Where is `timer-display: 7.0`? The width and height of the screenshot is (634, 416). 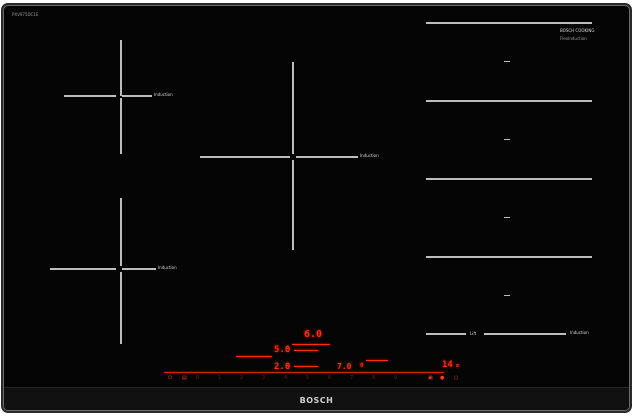
timer-display: 7.0 is located at coordinates (344, 366).